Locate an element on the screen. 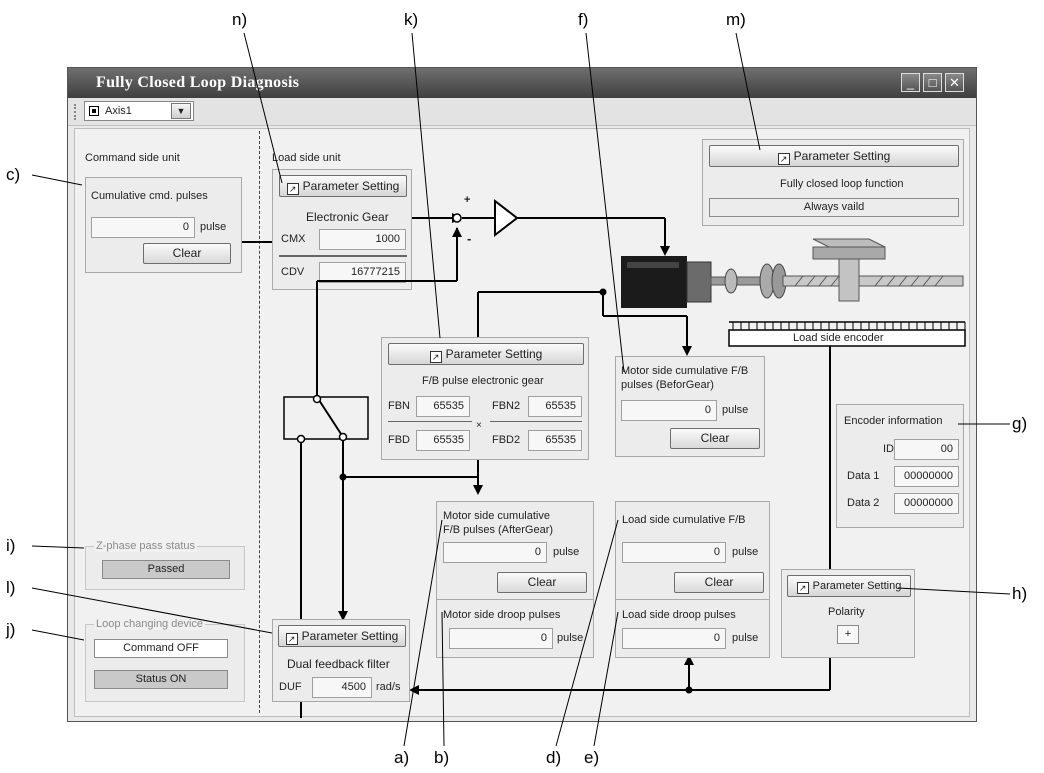  axis-select: Axis1 ▼ is located at coordinates (139, 111).